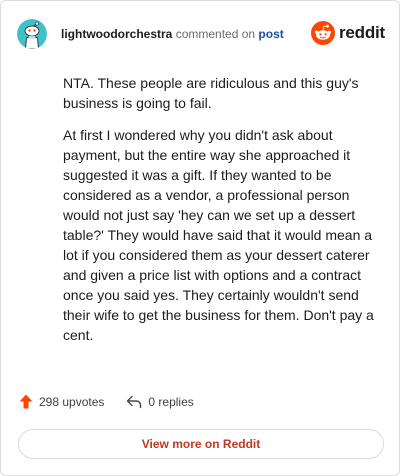 The height and width of the screenshot is (476, 400). What do you see at coordinates (116, 34) in the screenshot?
I see `username-link: lightwoodorchestra` at bounding box center [116, 34].